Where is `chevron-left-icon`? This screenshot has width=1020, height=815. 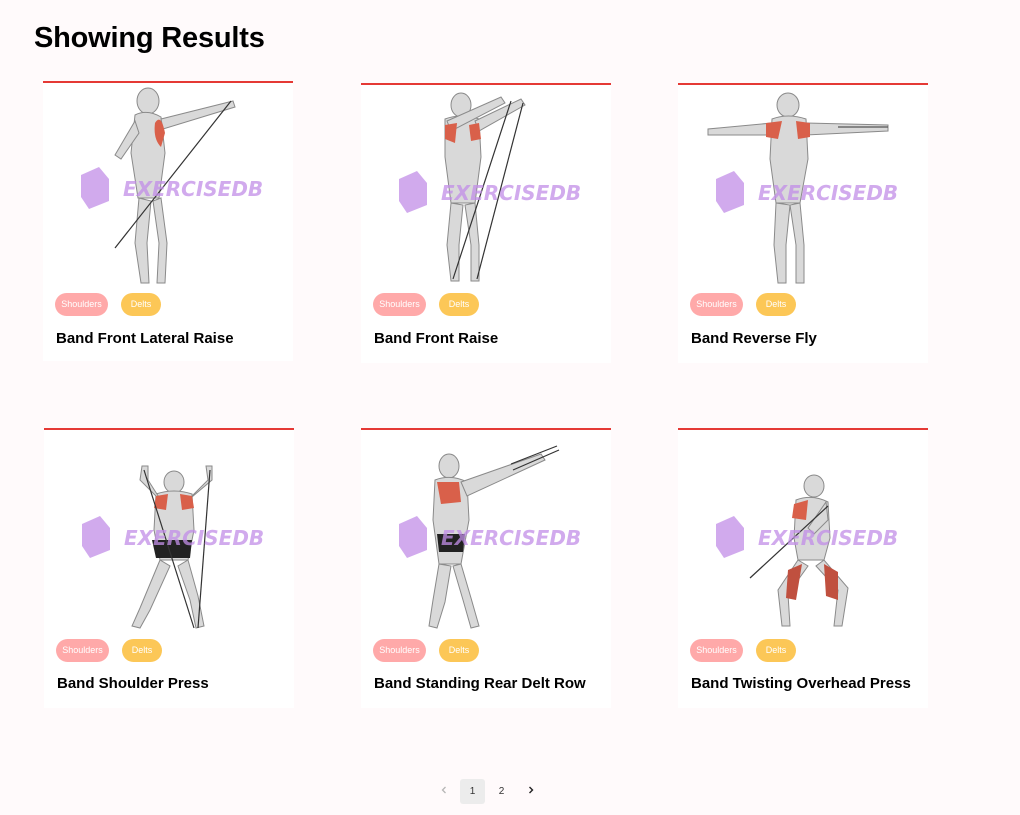
chevron-left-icon is located at coordinates (444, 791).